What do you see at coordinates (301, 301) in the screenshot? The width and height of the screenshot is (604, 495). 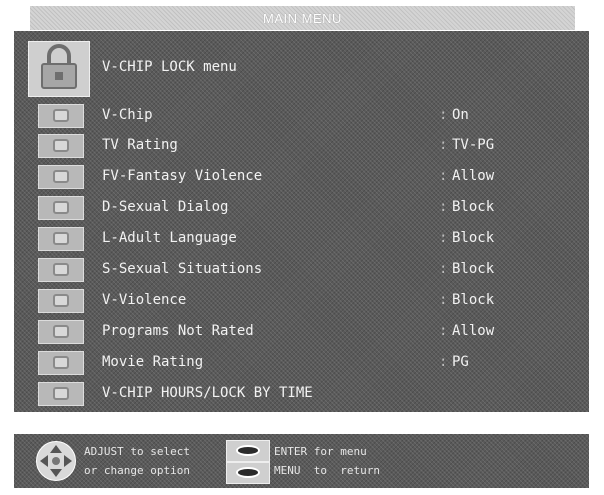 I see `menu-item-violence: V-Violence : Block` at bounding box center [301, 301].